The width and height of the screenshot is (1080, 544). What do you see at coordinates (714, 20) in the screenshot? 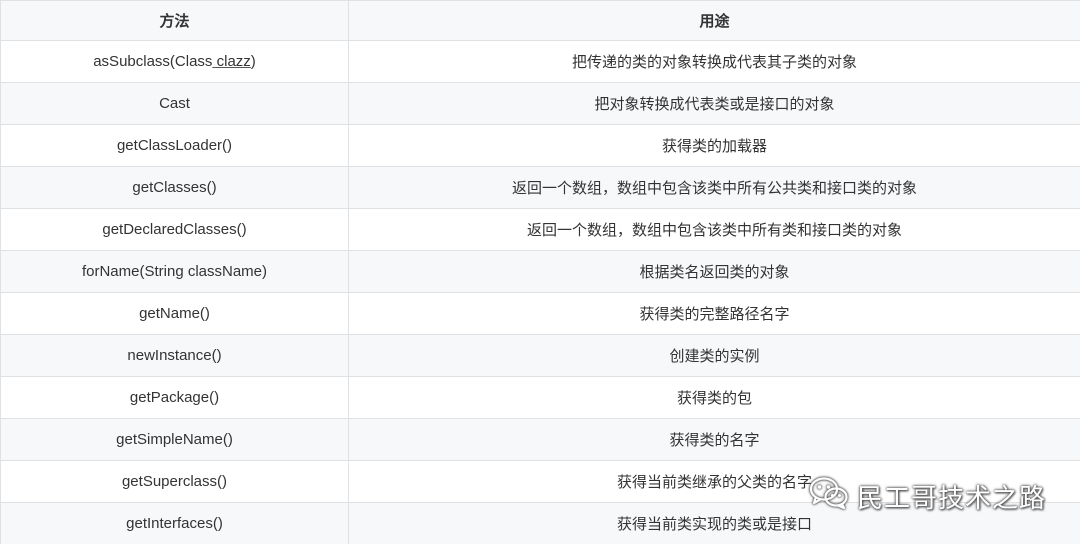
I see `header-purpose: 用途` at bounding box center [714, 20].